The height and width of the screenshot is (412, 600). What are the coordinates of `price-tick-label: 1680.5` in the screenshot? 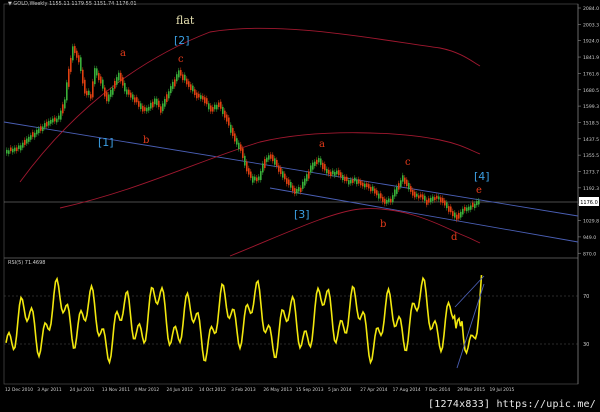 It's located at (591, 91).